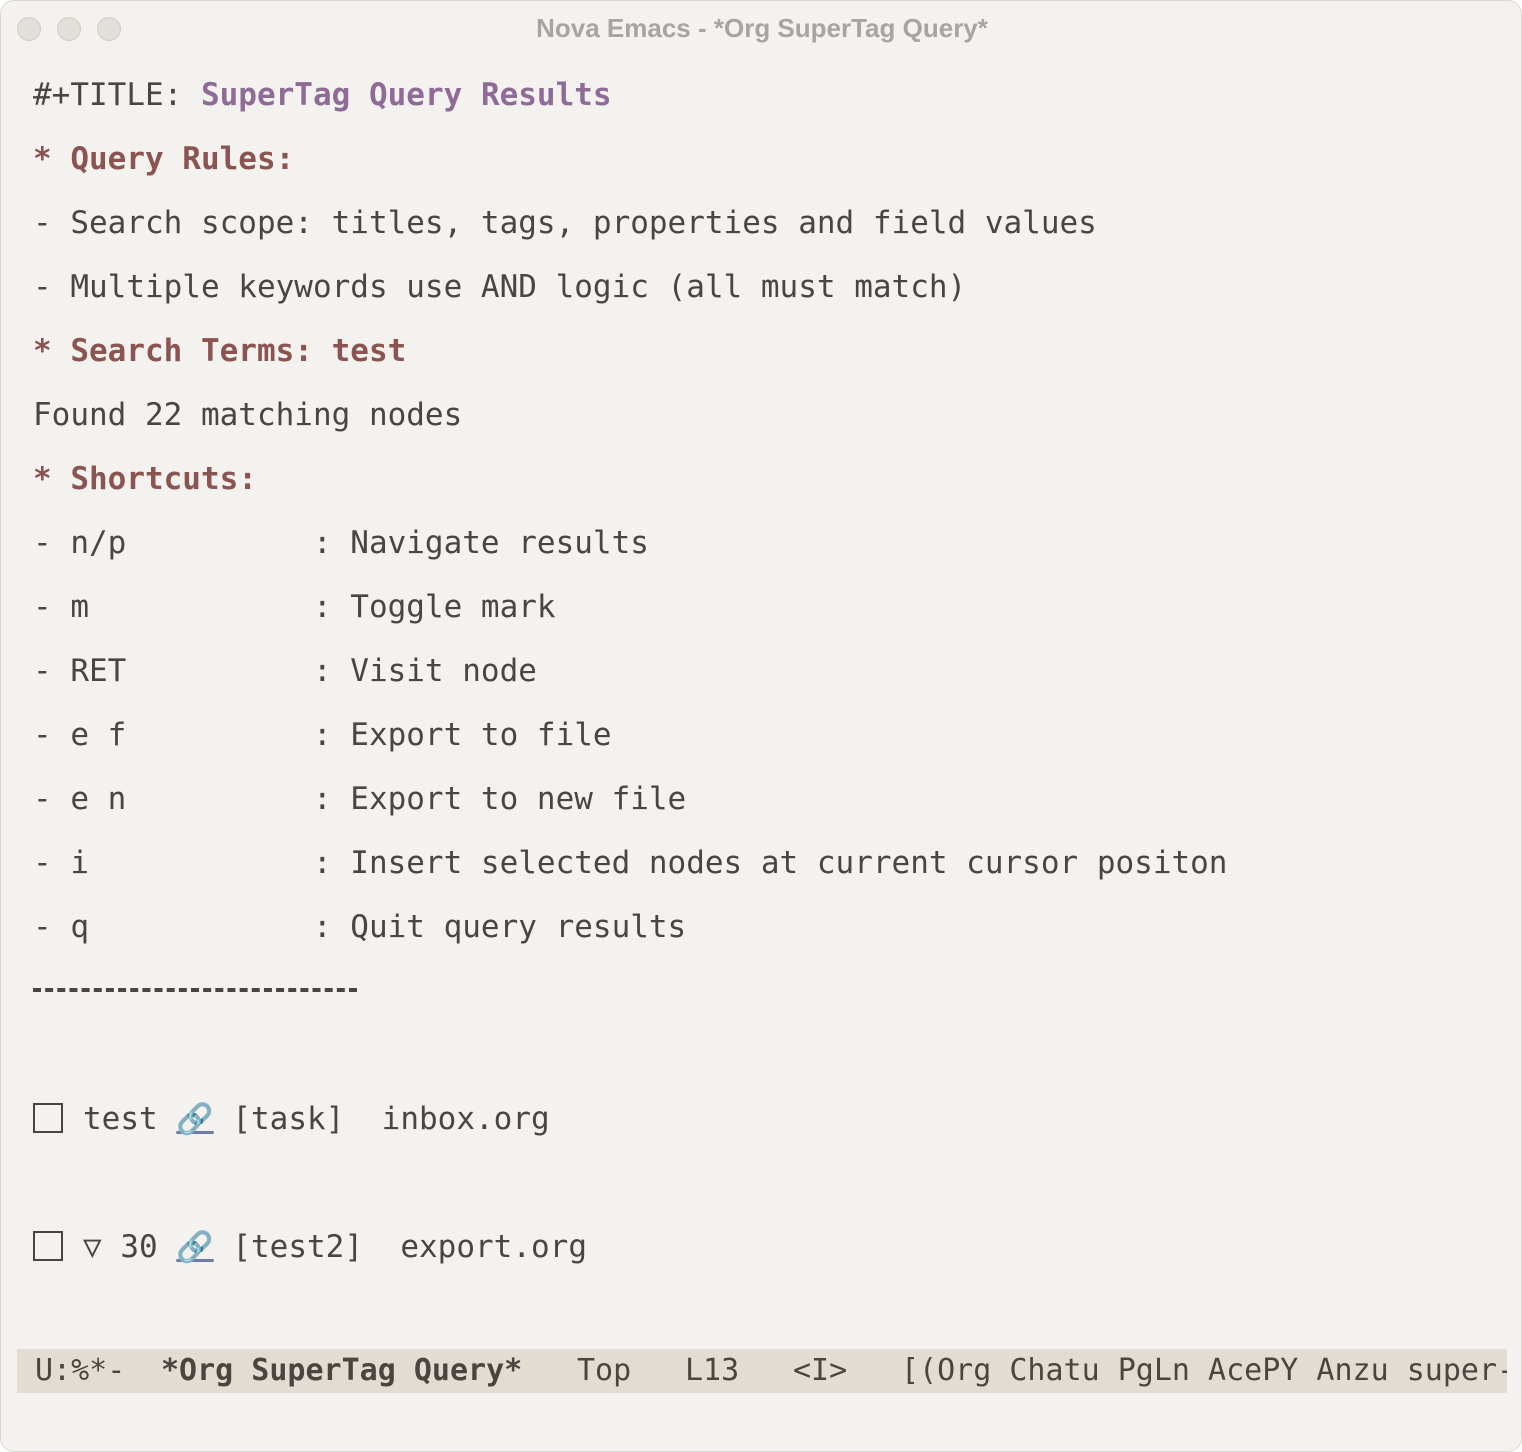 The image size is (1522, 1452). I want to click on result-file: inbox.org, so click(465, 1119).